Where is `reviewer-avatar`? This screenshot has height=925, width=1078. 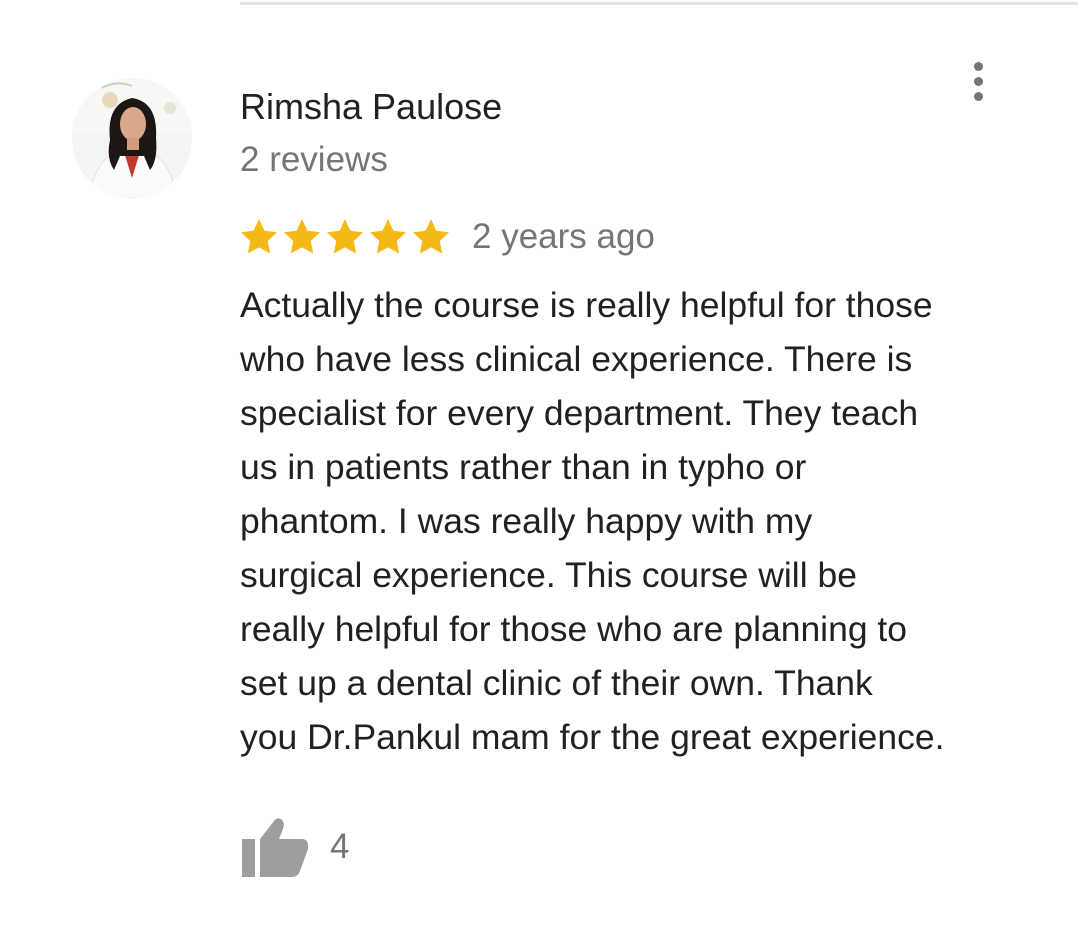 reviewer-avatar is located at coordinates (132, 138).